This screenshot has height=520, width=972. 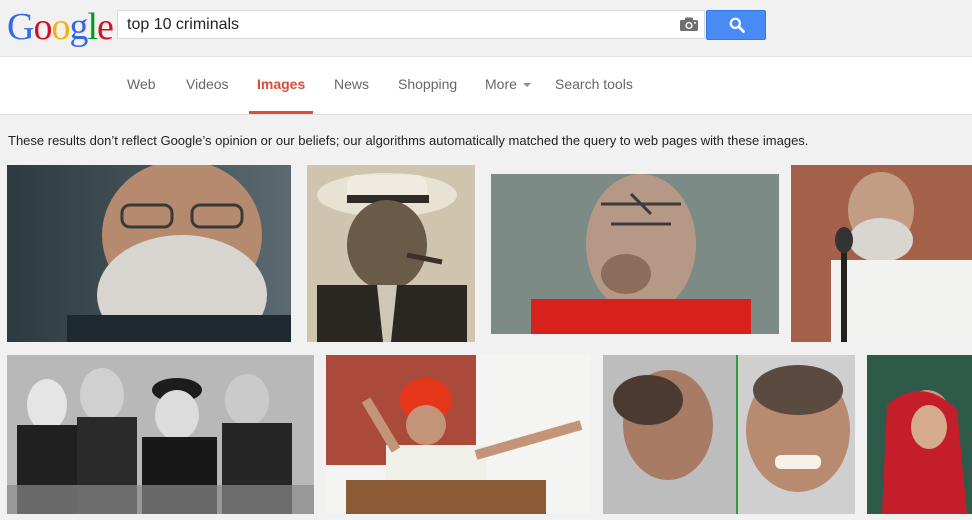 I want to click on header-bar: Google, so click(x=486, y=28).